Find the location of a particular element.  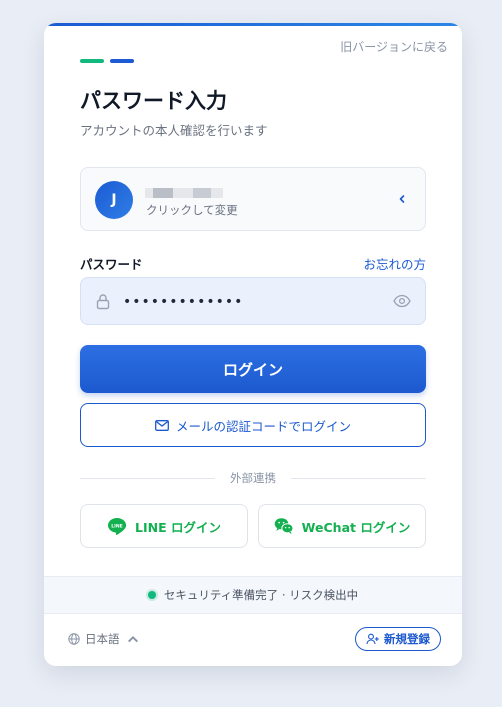

email-code-login-button: メールの認証コードでログイン is located at coordinates (253, 425).